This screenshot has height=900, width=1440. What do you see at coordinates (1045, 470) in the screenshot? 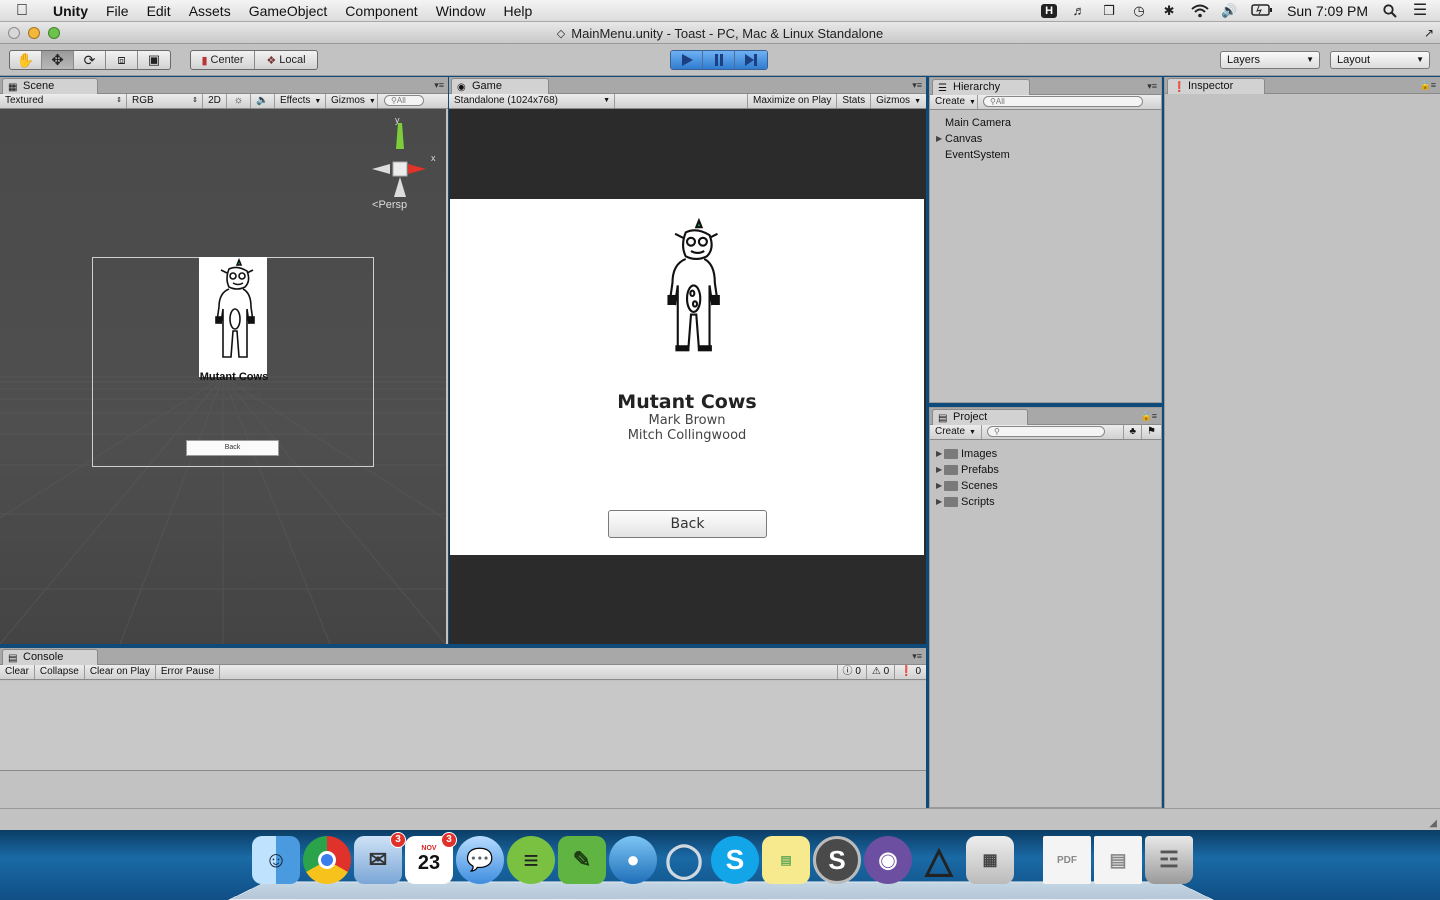
I see `project-folder-prefabs: ▶ Prefabs` at bounding box center [1045, 470].